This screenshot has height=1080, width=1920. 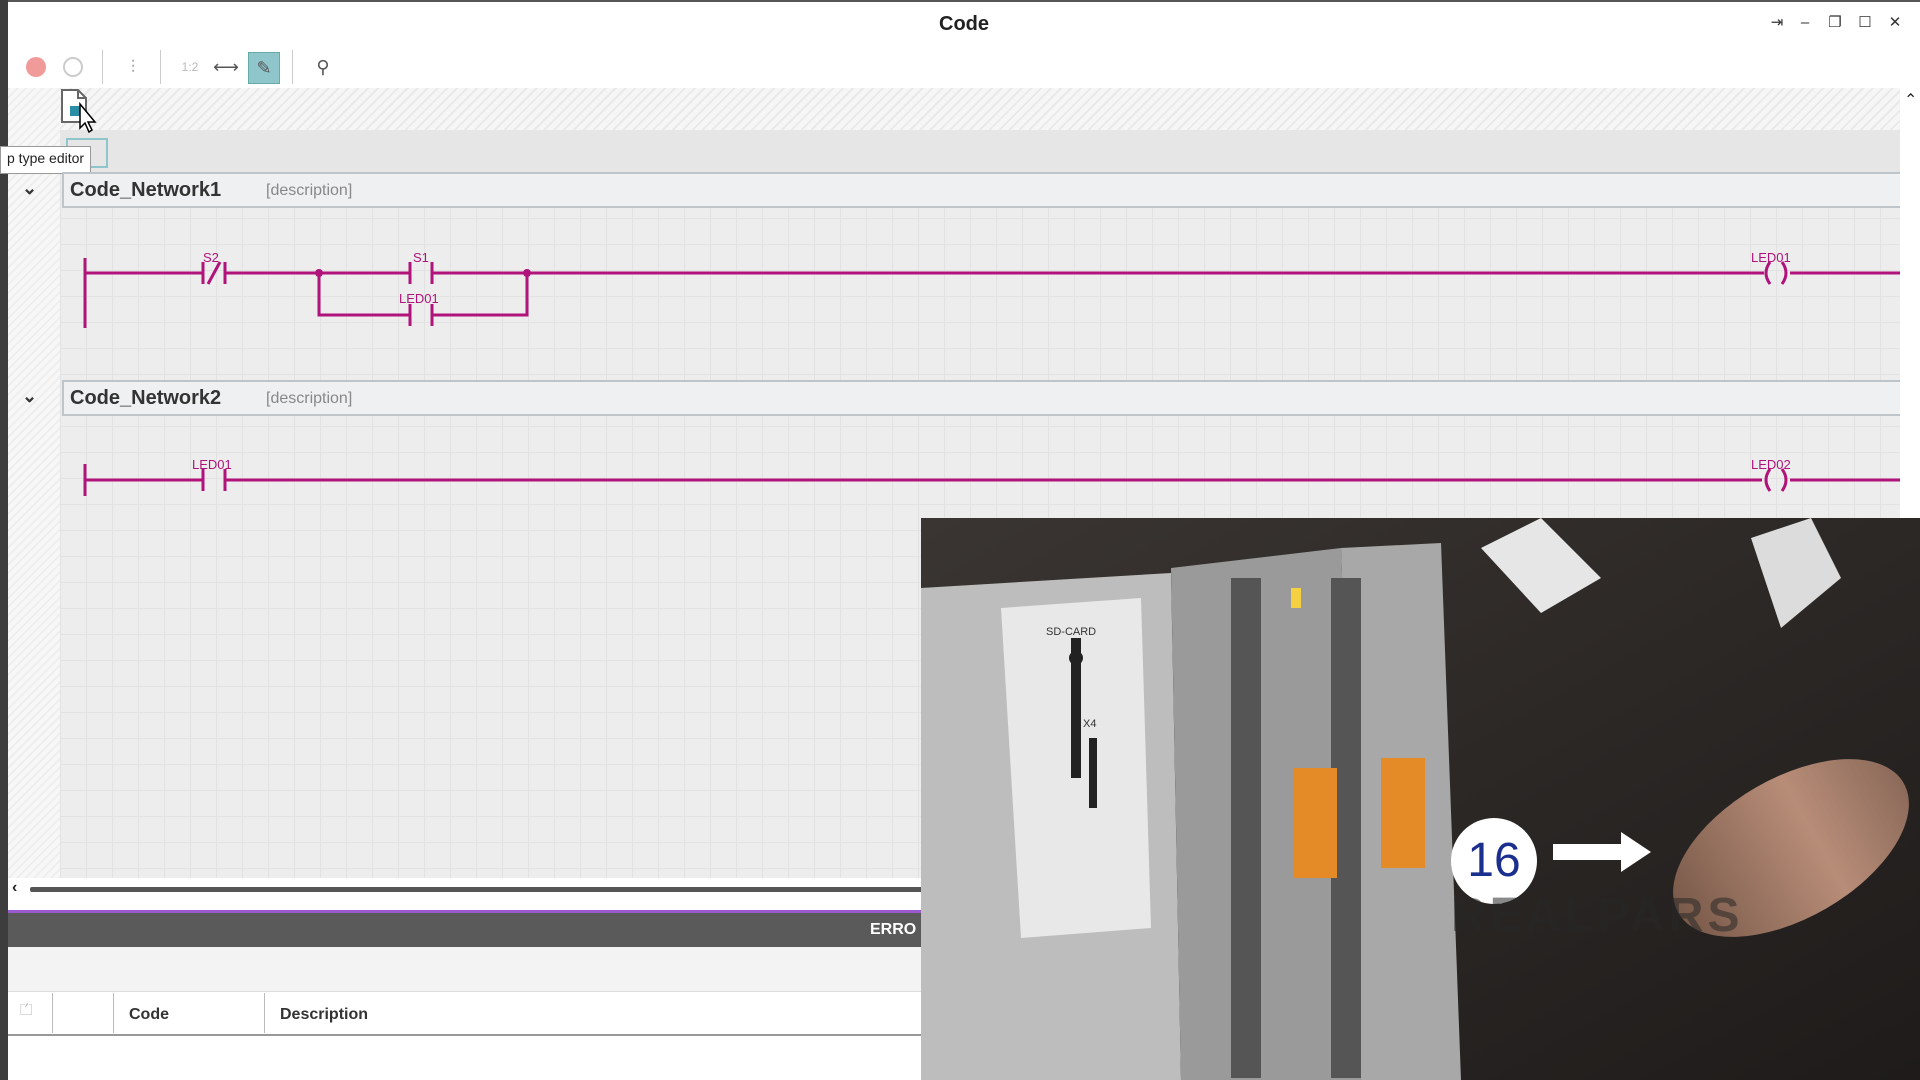 What do you see at coordinates (26, 1011) in the screenshot?
I see `filter-icon: ⏍` at bounding box center [26, 1011].